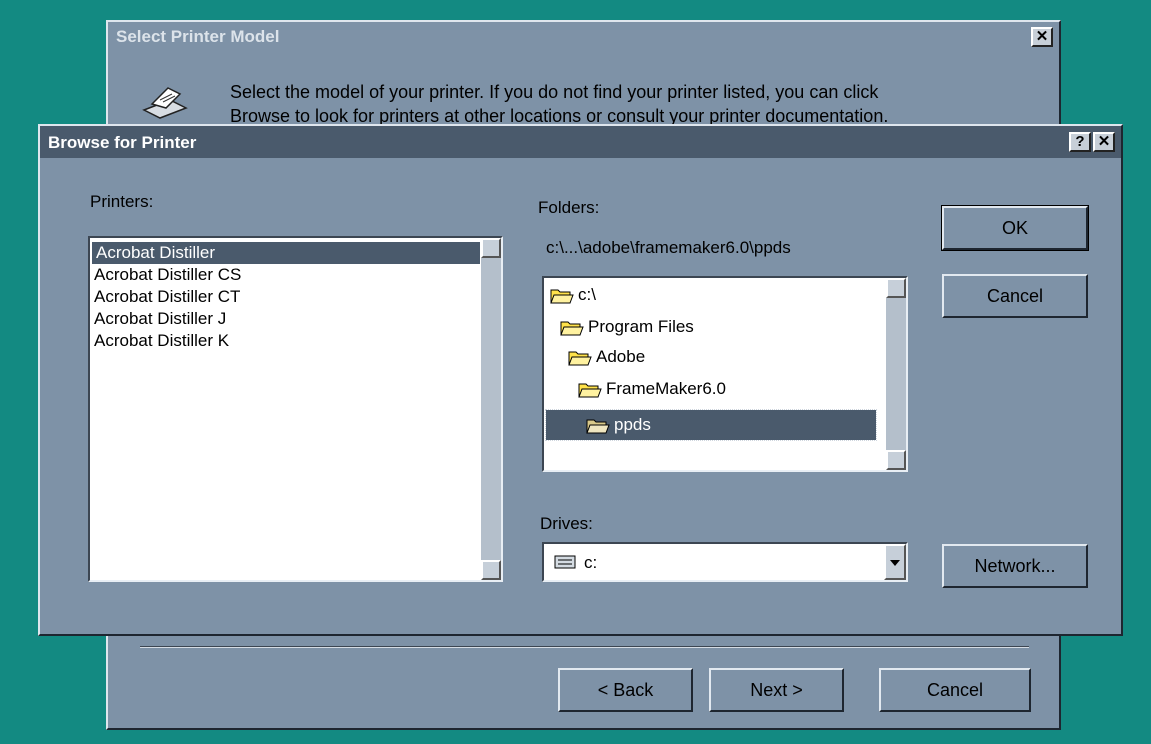 This screenshot has width=1151, height=744. I want to click on ok-button: OK, so click(1015, 228).